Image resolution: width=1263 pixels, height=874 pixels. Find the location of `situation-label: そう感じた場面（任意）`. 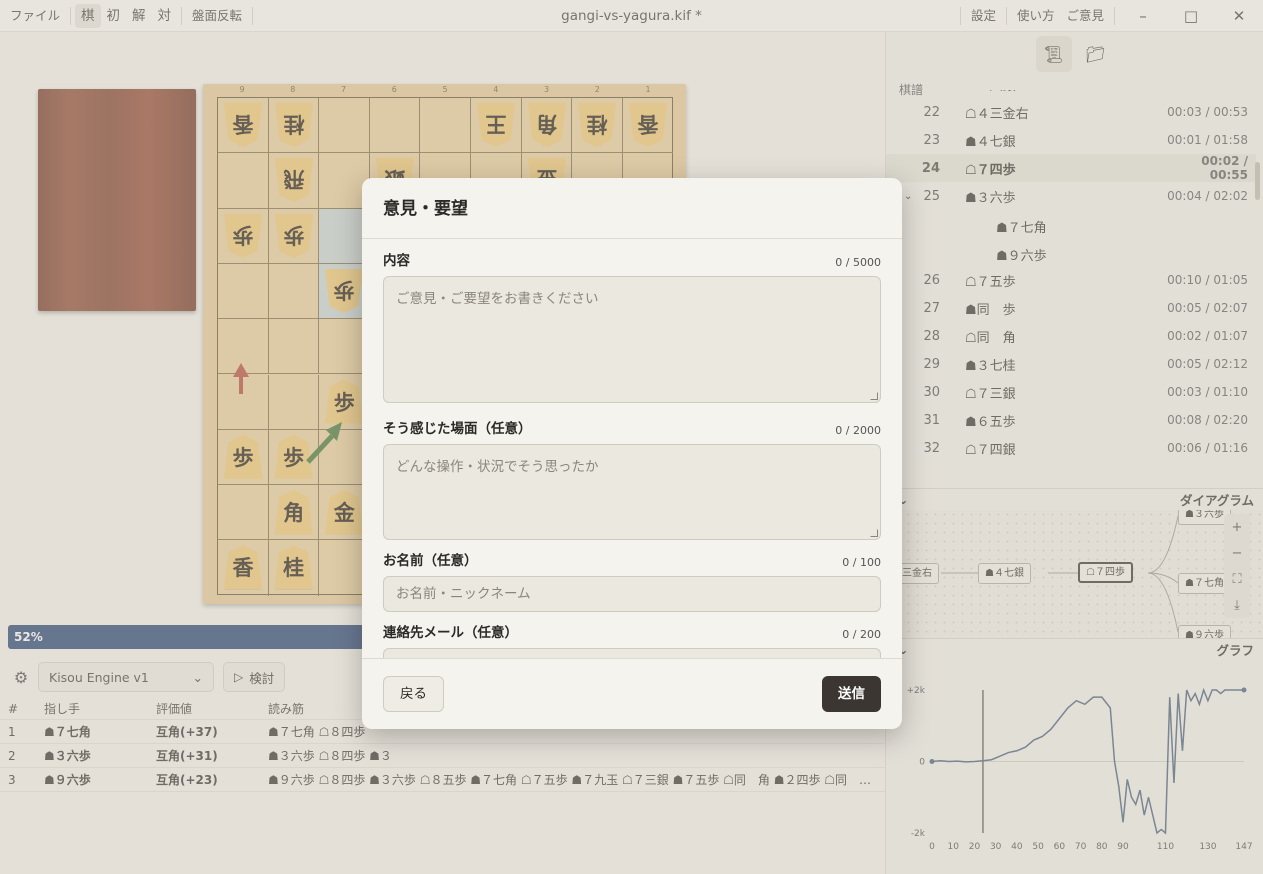

situation-label: そう感じた場面（任意） is located at coordinates (457, 429).